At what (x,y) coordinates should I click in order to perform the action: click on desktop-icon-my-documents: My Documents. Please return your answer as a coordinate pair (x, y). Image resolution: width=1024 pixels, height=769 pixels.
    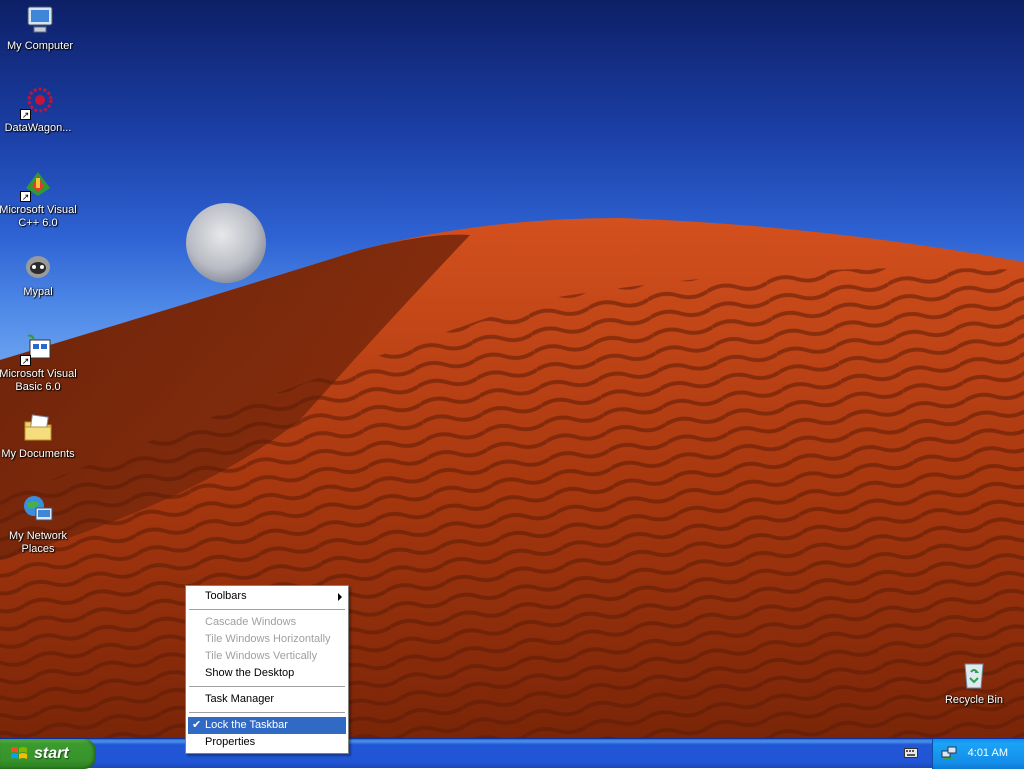
    Looking at the image, I should click on (39, 436).